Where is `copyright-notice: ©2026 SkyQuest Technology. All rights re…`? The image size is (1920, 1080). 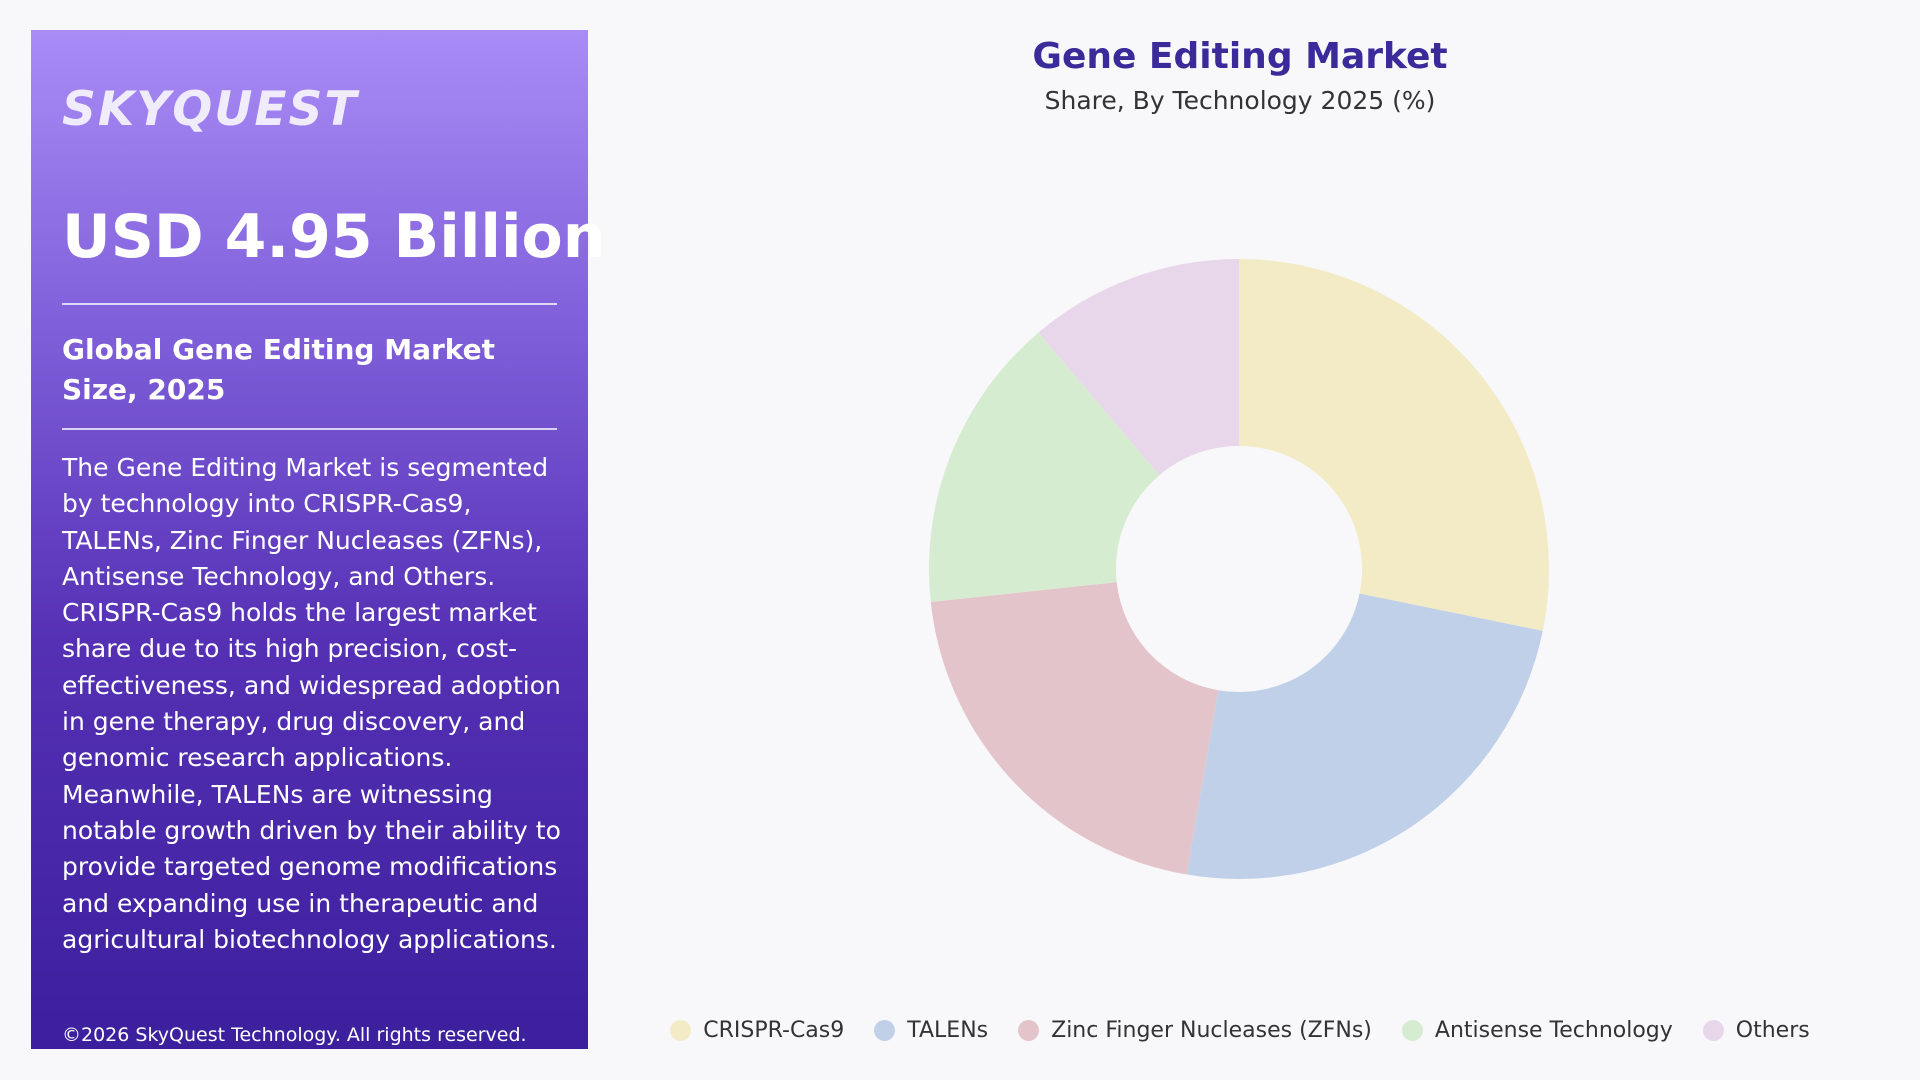 copyright-notice: ©2026 SkyQuest Technology. All rights re… is located at coordinates (294, 1035).